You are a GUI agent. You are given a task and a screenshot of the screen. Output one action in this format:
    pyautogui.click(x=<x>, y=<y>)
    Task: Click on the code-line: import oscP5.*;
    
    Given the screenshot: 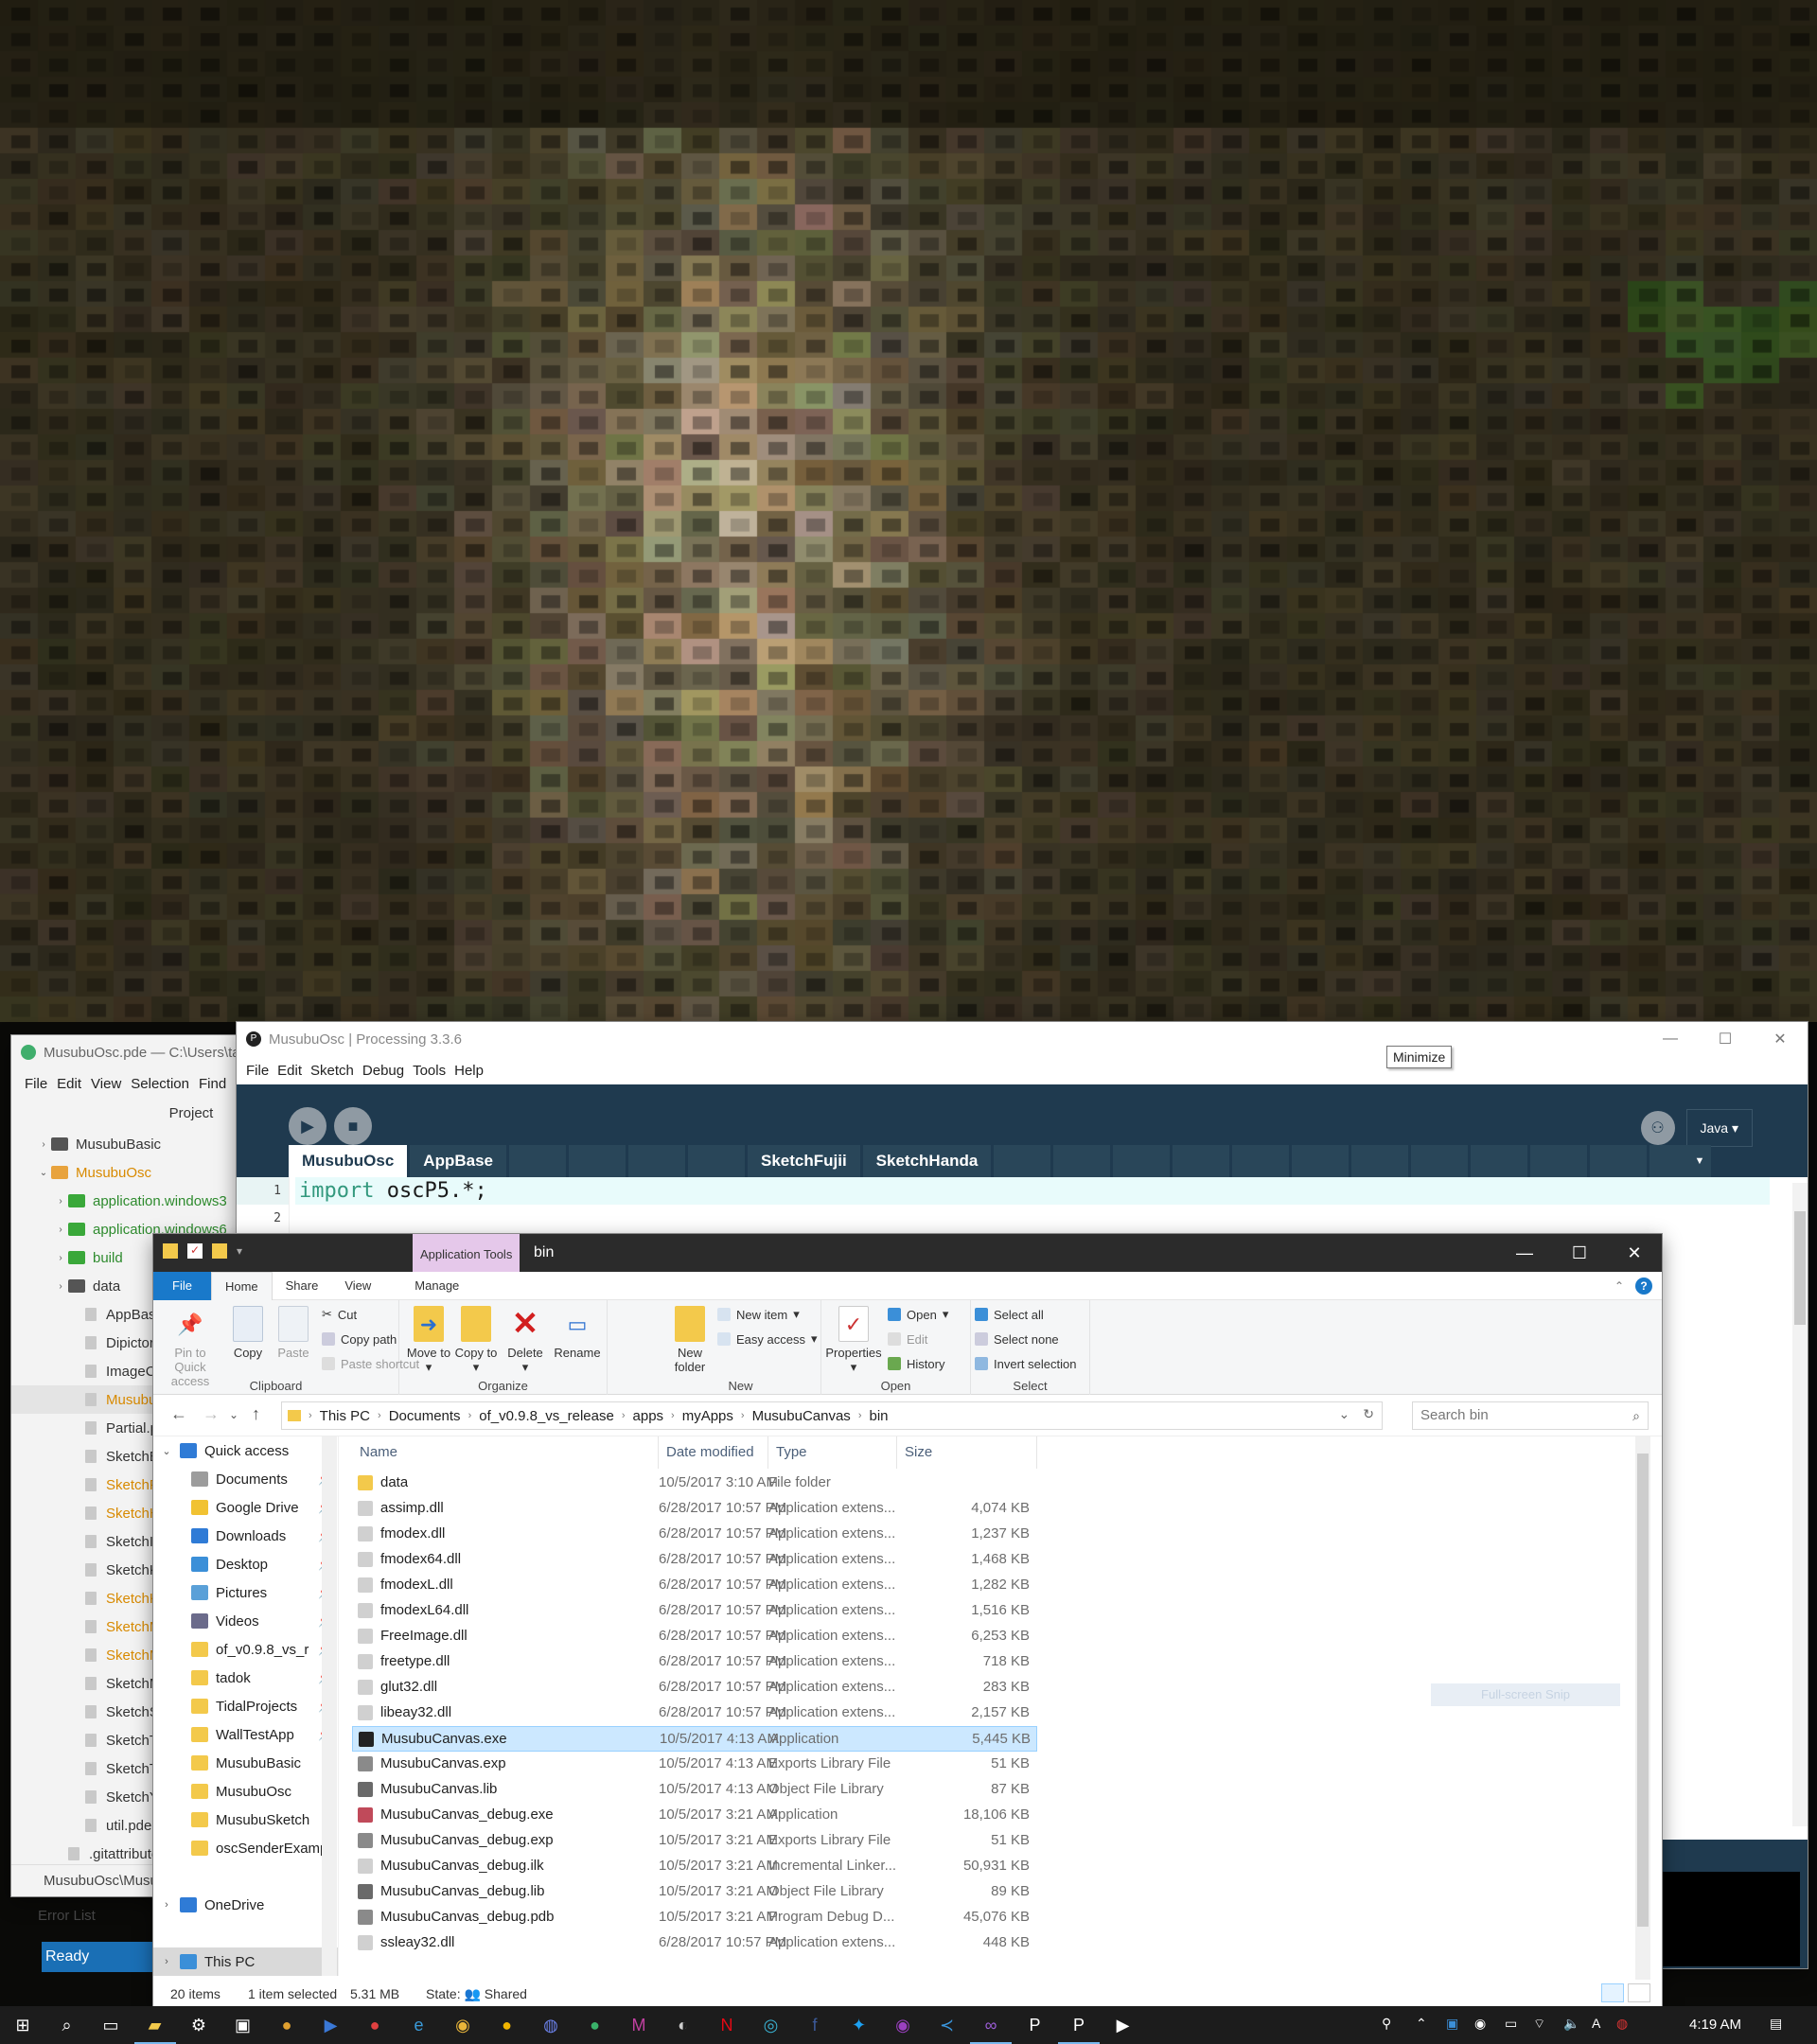 What is the action you would take?
    pyautogui.click(x=1032, y=1191)
    